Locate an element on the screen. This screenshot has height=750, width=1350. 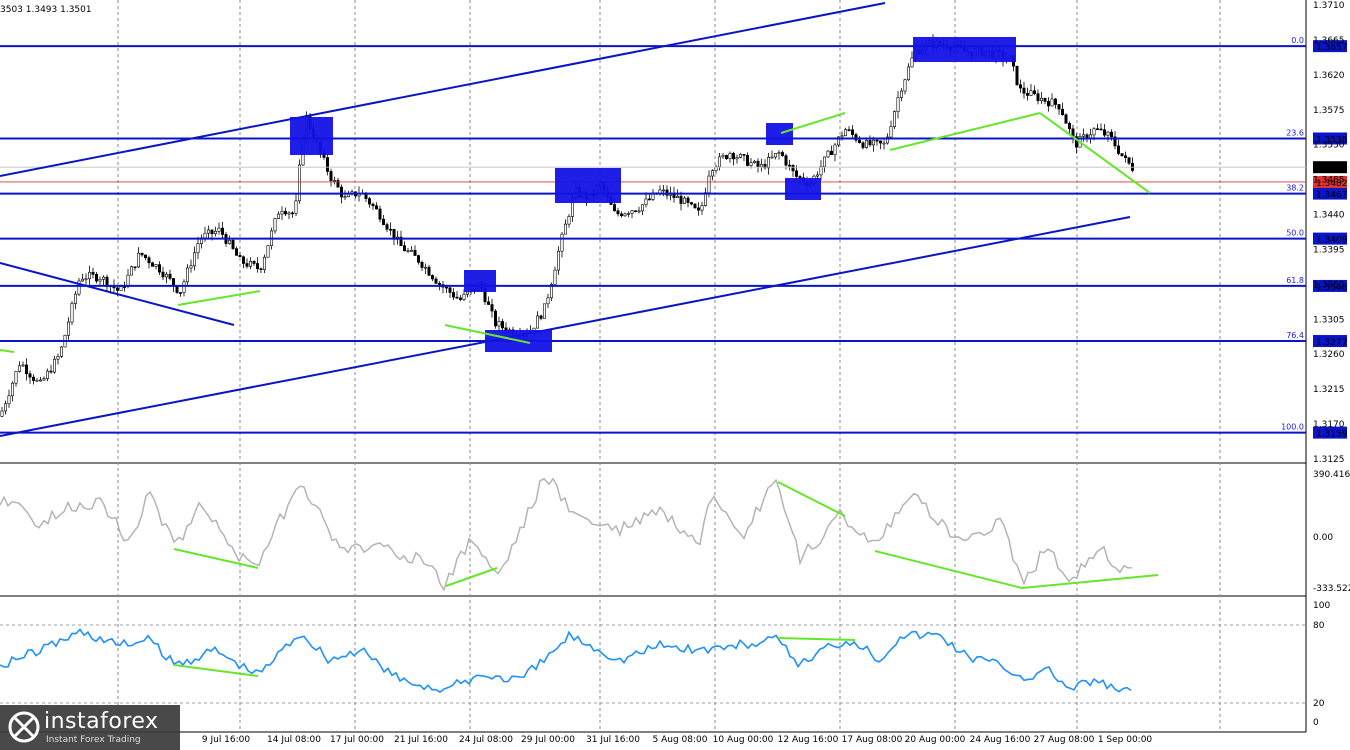
current-price-tag: 1.3501 is located at coordinates (1332, 169).